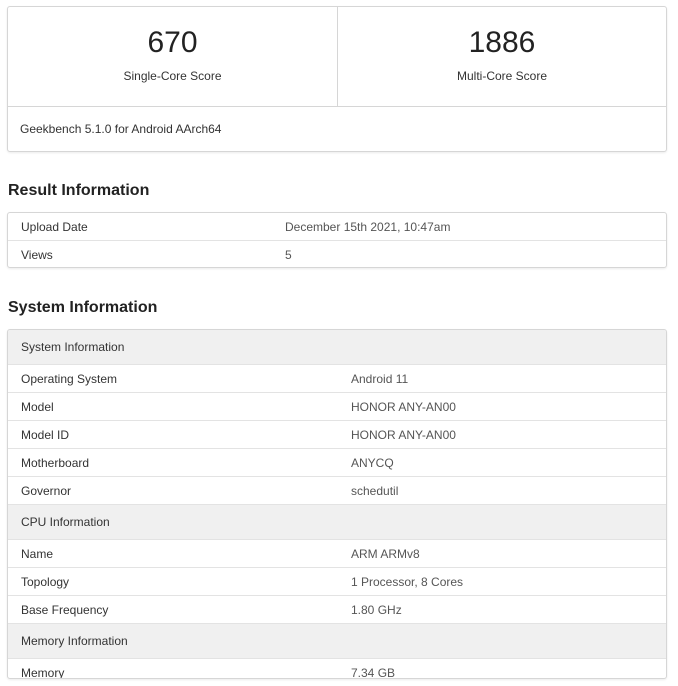 Image resolution: width=678 pixels, height=686 pixels. What do you see at coordinates (54, 226) in the screenshot?
I see `row-key: Upload Date` at bounding box center [54, 226].